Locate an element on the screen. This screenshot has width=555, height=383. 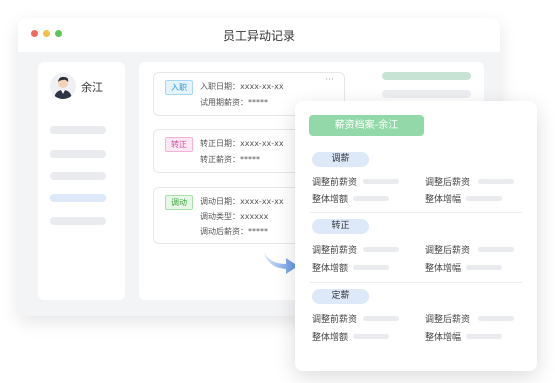
tag-regularize: 转正 is located at coordinates (179, 144).